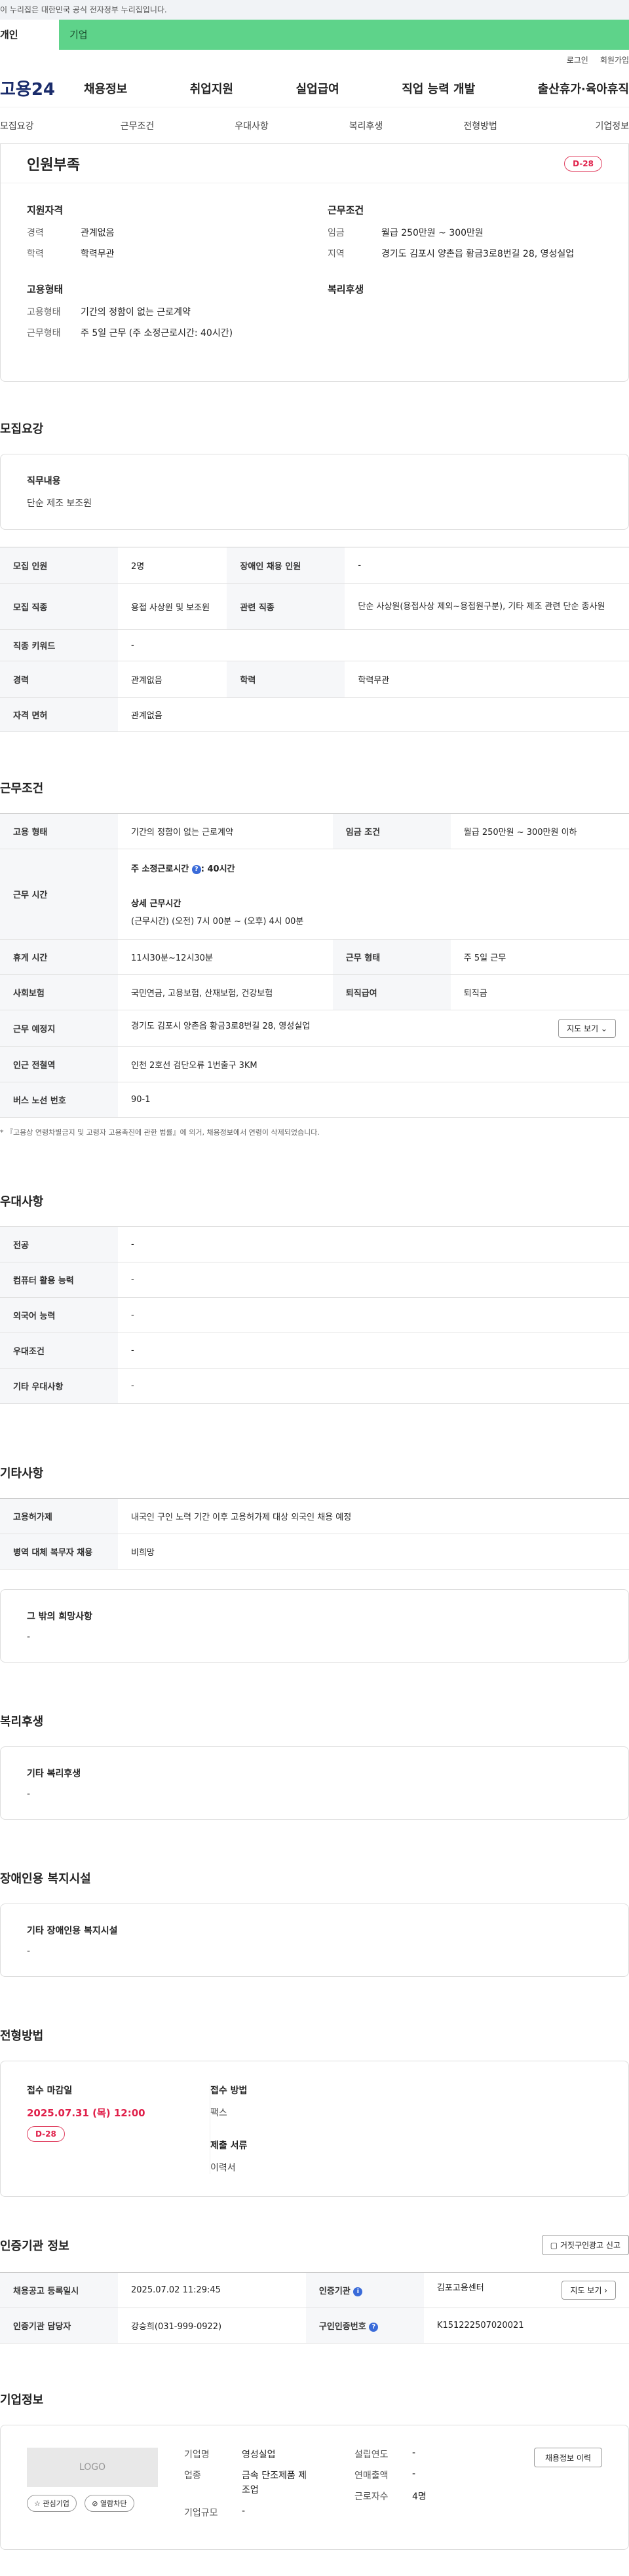 The height and width of the screenshot is (2576, 629). Describe the element at coordinates (59, 503) in the screenshot. I see `duty-value: 단순 제조 보조원` at that location.